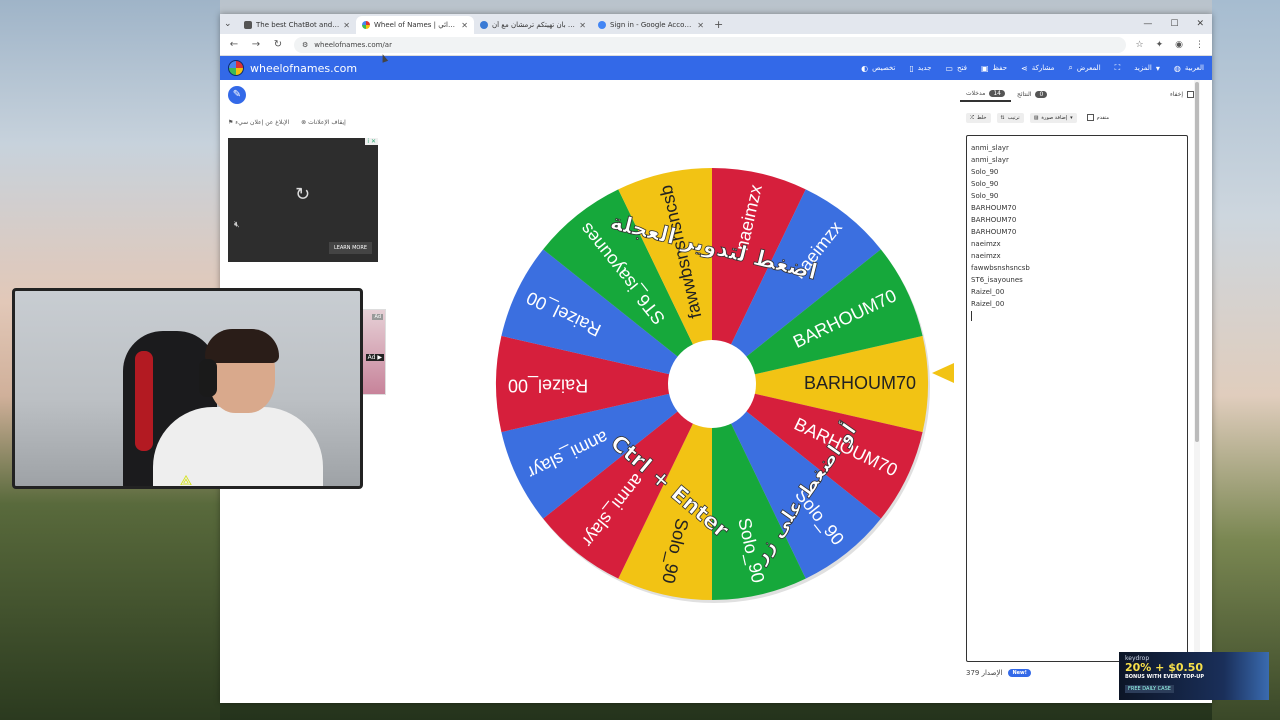 The image size is (1280, 720). I want to click on hide-checkbox, so click(1190, 94).